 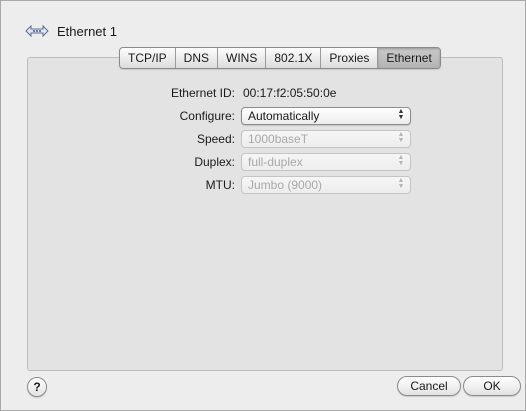 I want to click on duplex-row: Duplex: full-duplex ▲ ▼, so click(x=263, y=162).